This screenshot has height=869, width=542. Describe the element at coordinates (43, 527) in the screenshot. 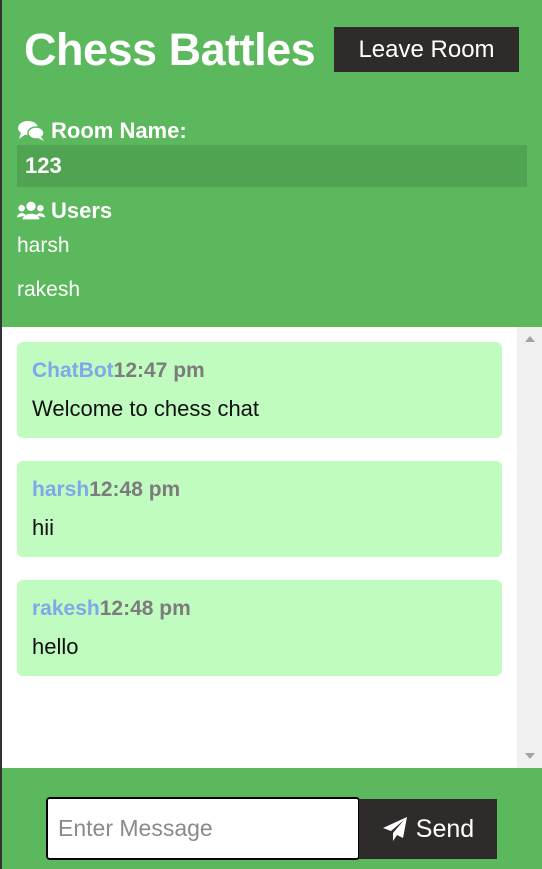

I see `message-text: hii` at that location.